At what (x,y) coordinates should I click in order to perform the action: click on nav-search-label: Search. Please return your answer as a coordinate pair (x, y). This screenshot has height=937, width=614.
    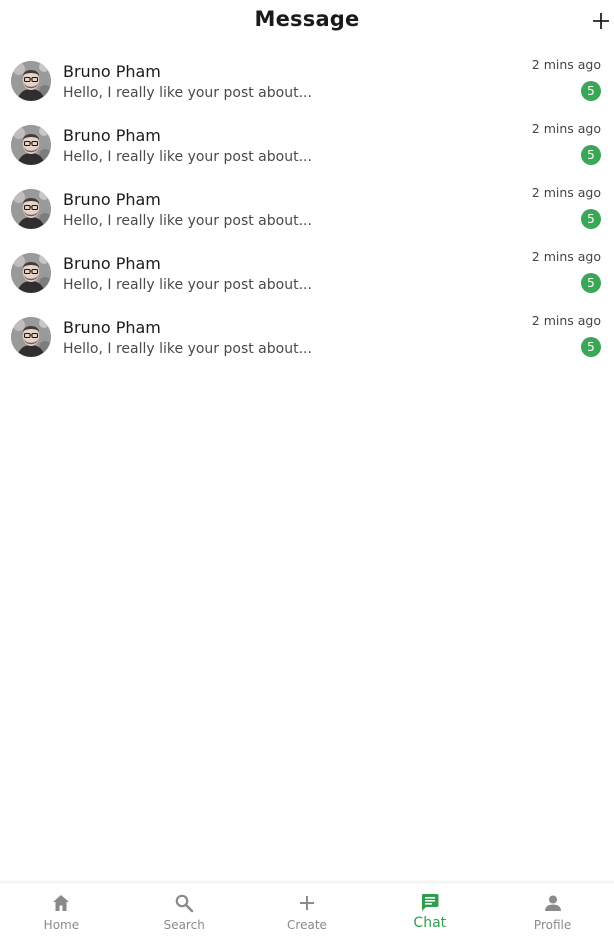
    Looking at the image, I should click on (184, 925).